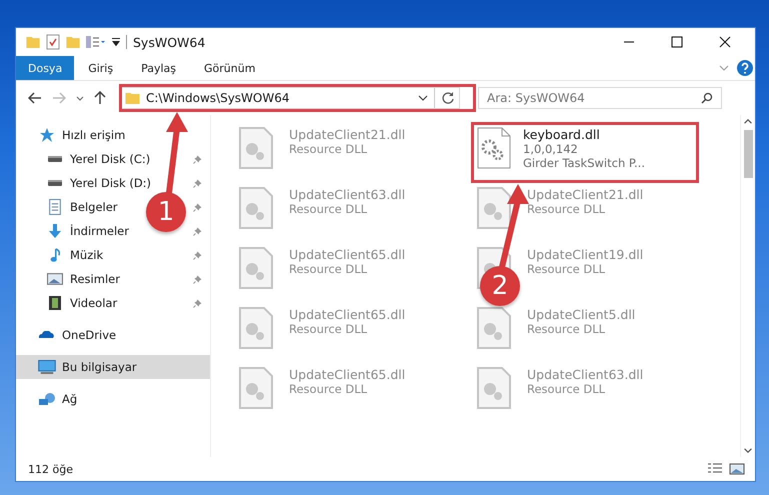 The width and height of the screenshot is (769, 495). I want to click on file-version: 1,0,0,142, so click(551, 149).